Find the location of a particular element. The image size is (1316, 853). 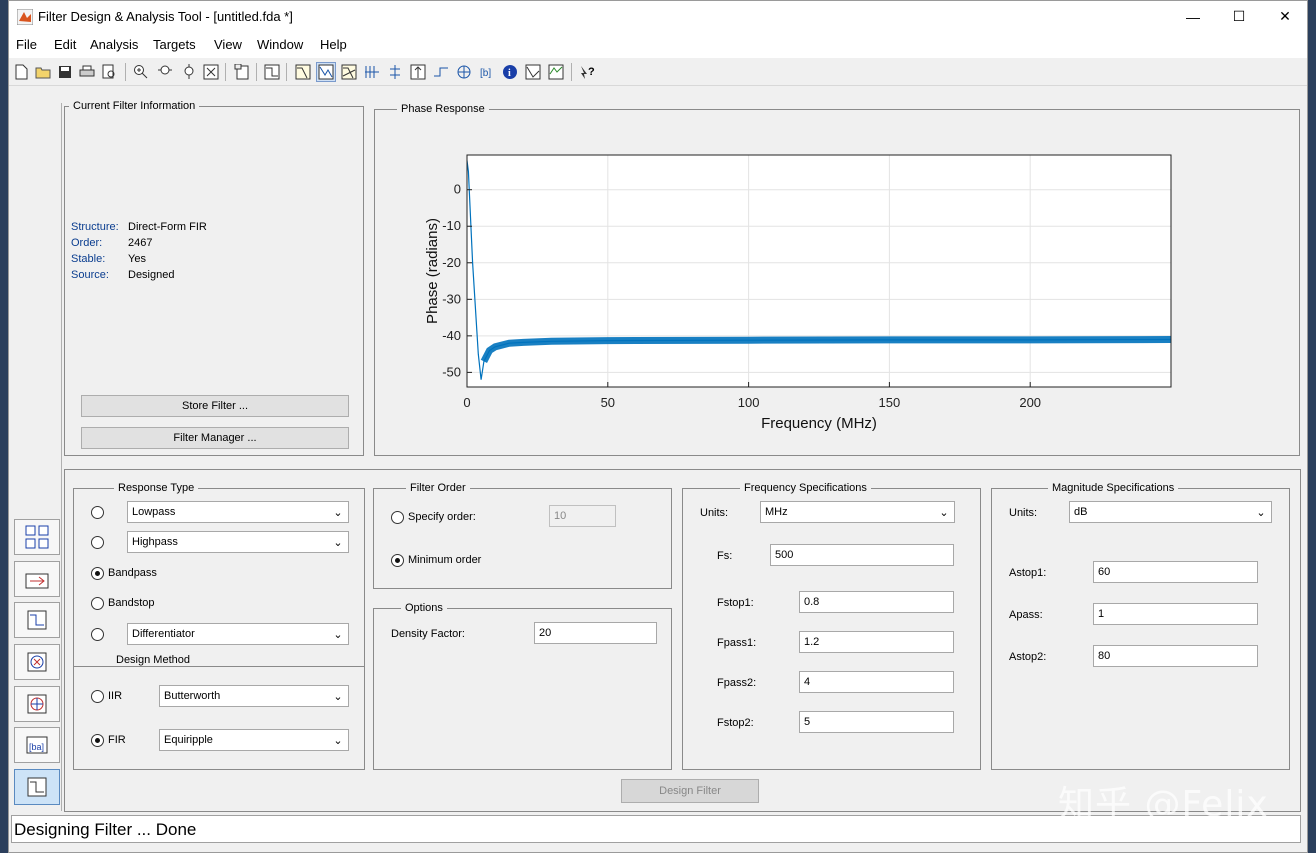

matlab-logo-icon is located at coordinates (25, 17).